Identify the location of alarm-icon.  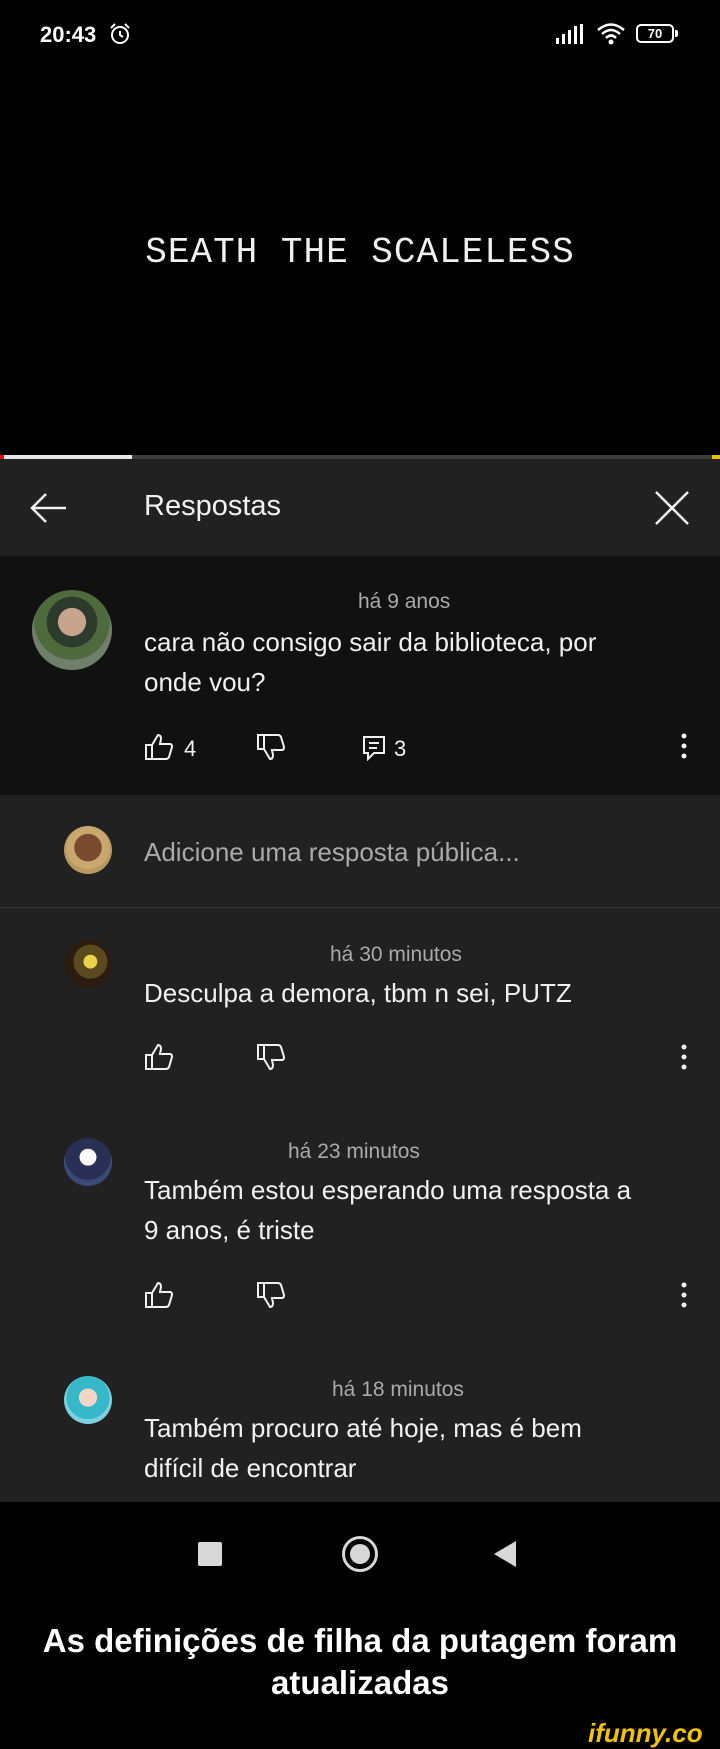
(120, 33).